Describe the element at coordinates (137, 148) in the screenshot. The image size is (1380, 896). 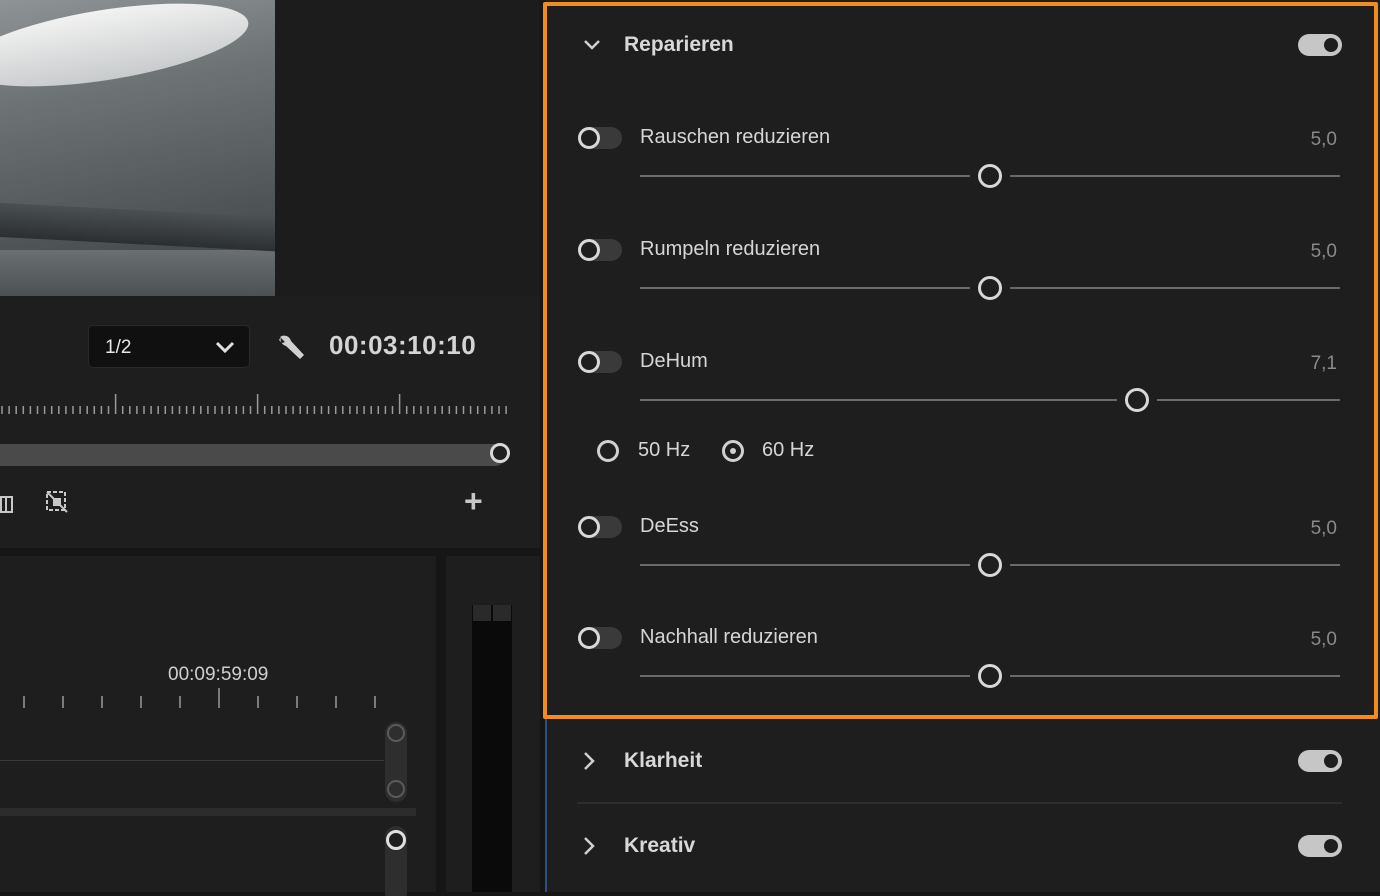
I see `video-preview` at that location.